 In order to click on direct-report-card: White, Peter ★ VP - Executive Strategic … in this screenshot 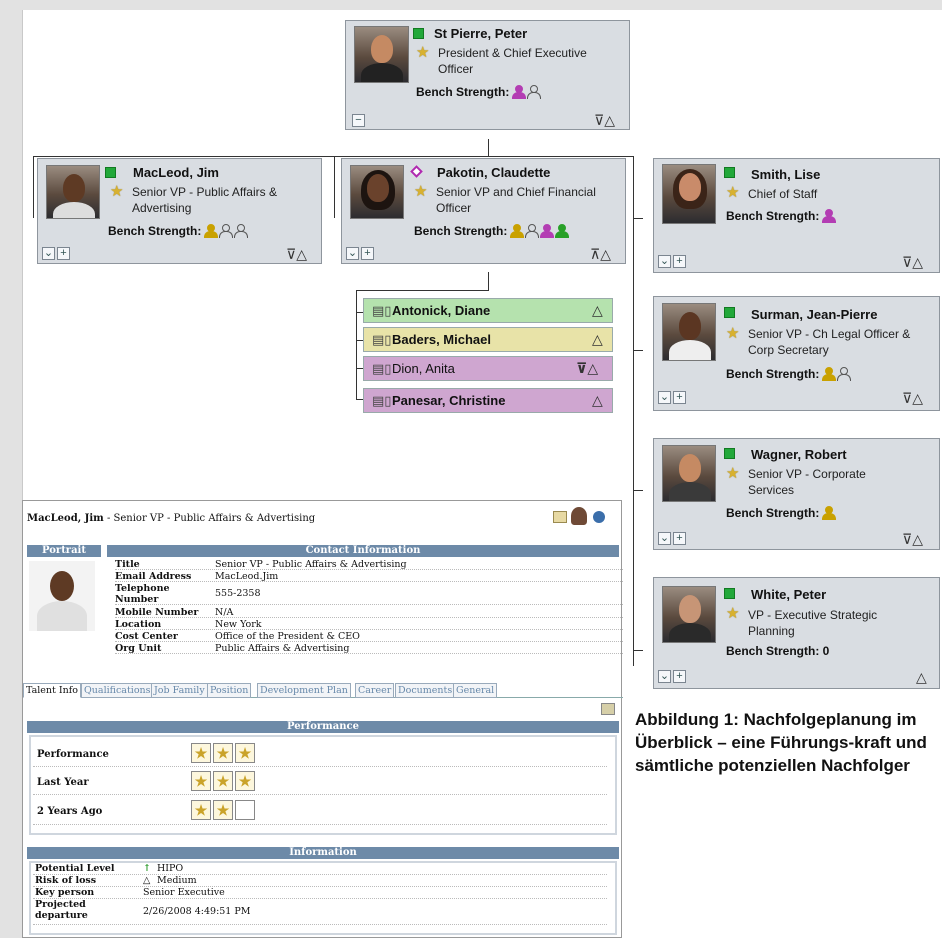, I will do `click(796, 633)`.